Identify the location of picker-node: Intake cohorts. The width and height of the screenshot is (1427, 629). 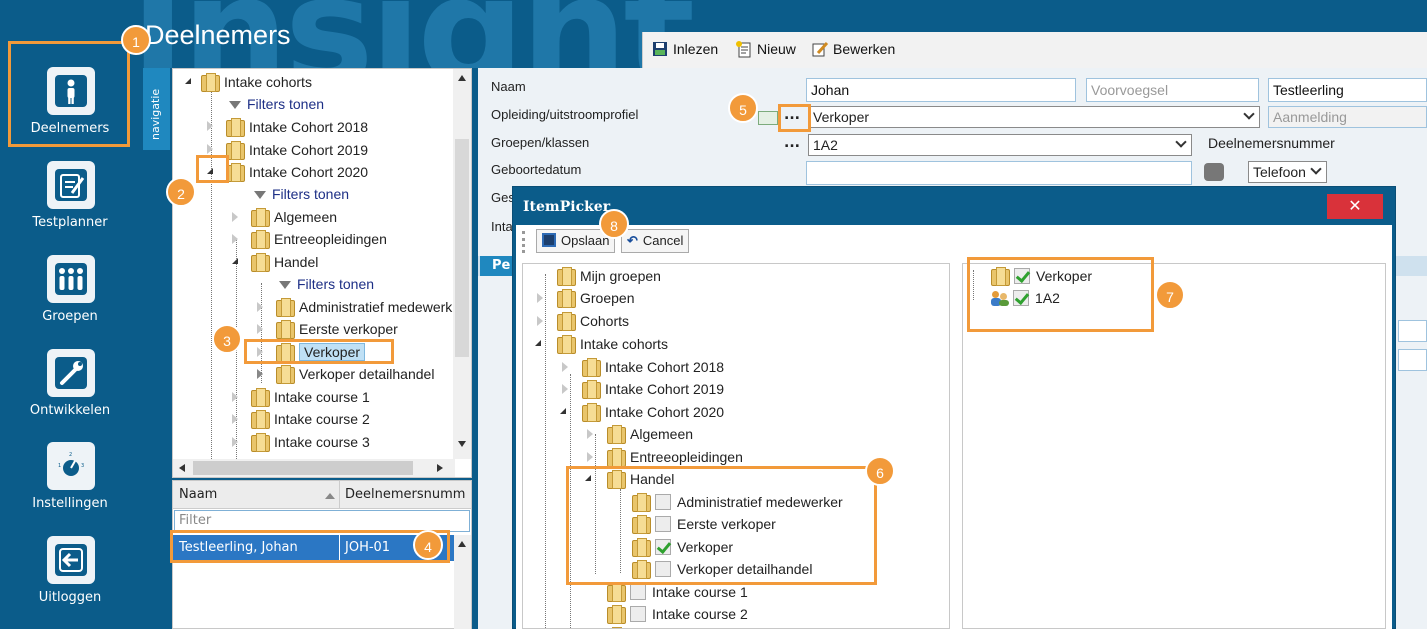
(612, 344).